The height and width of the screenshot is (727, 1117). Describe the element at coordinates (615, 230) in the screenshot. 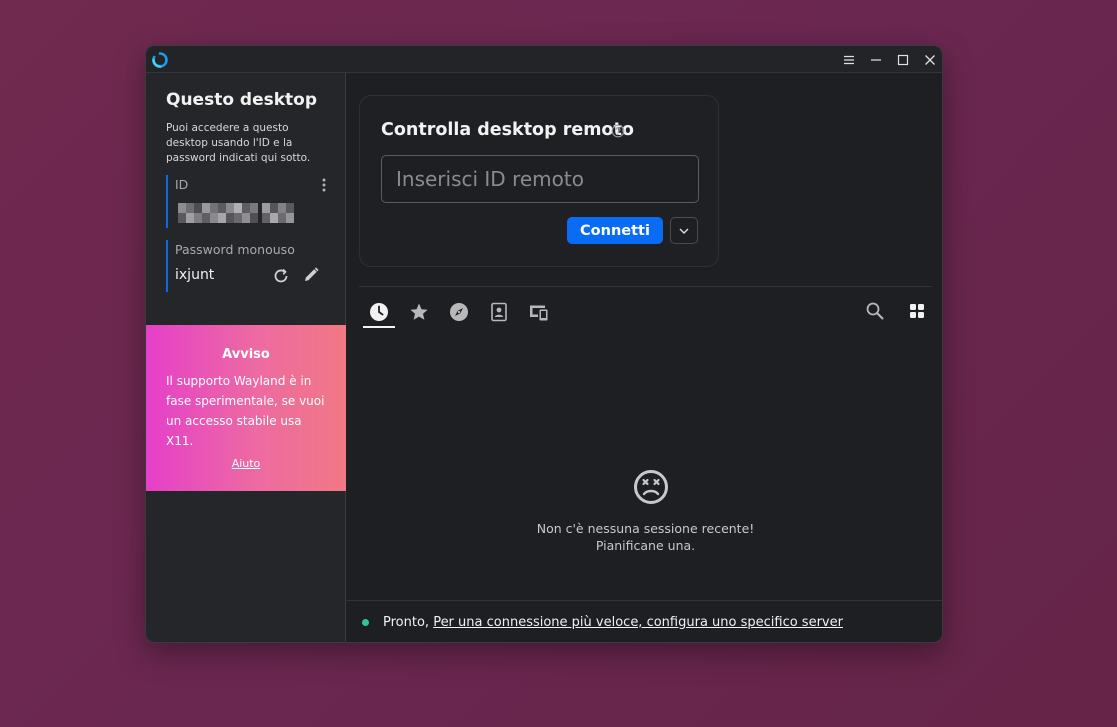

I see `connect-button: Connetti` at that location.